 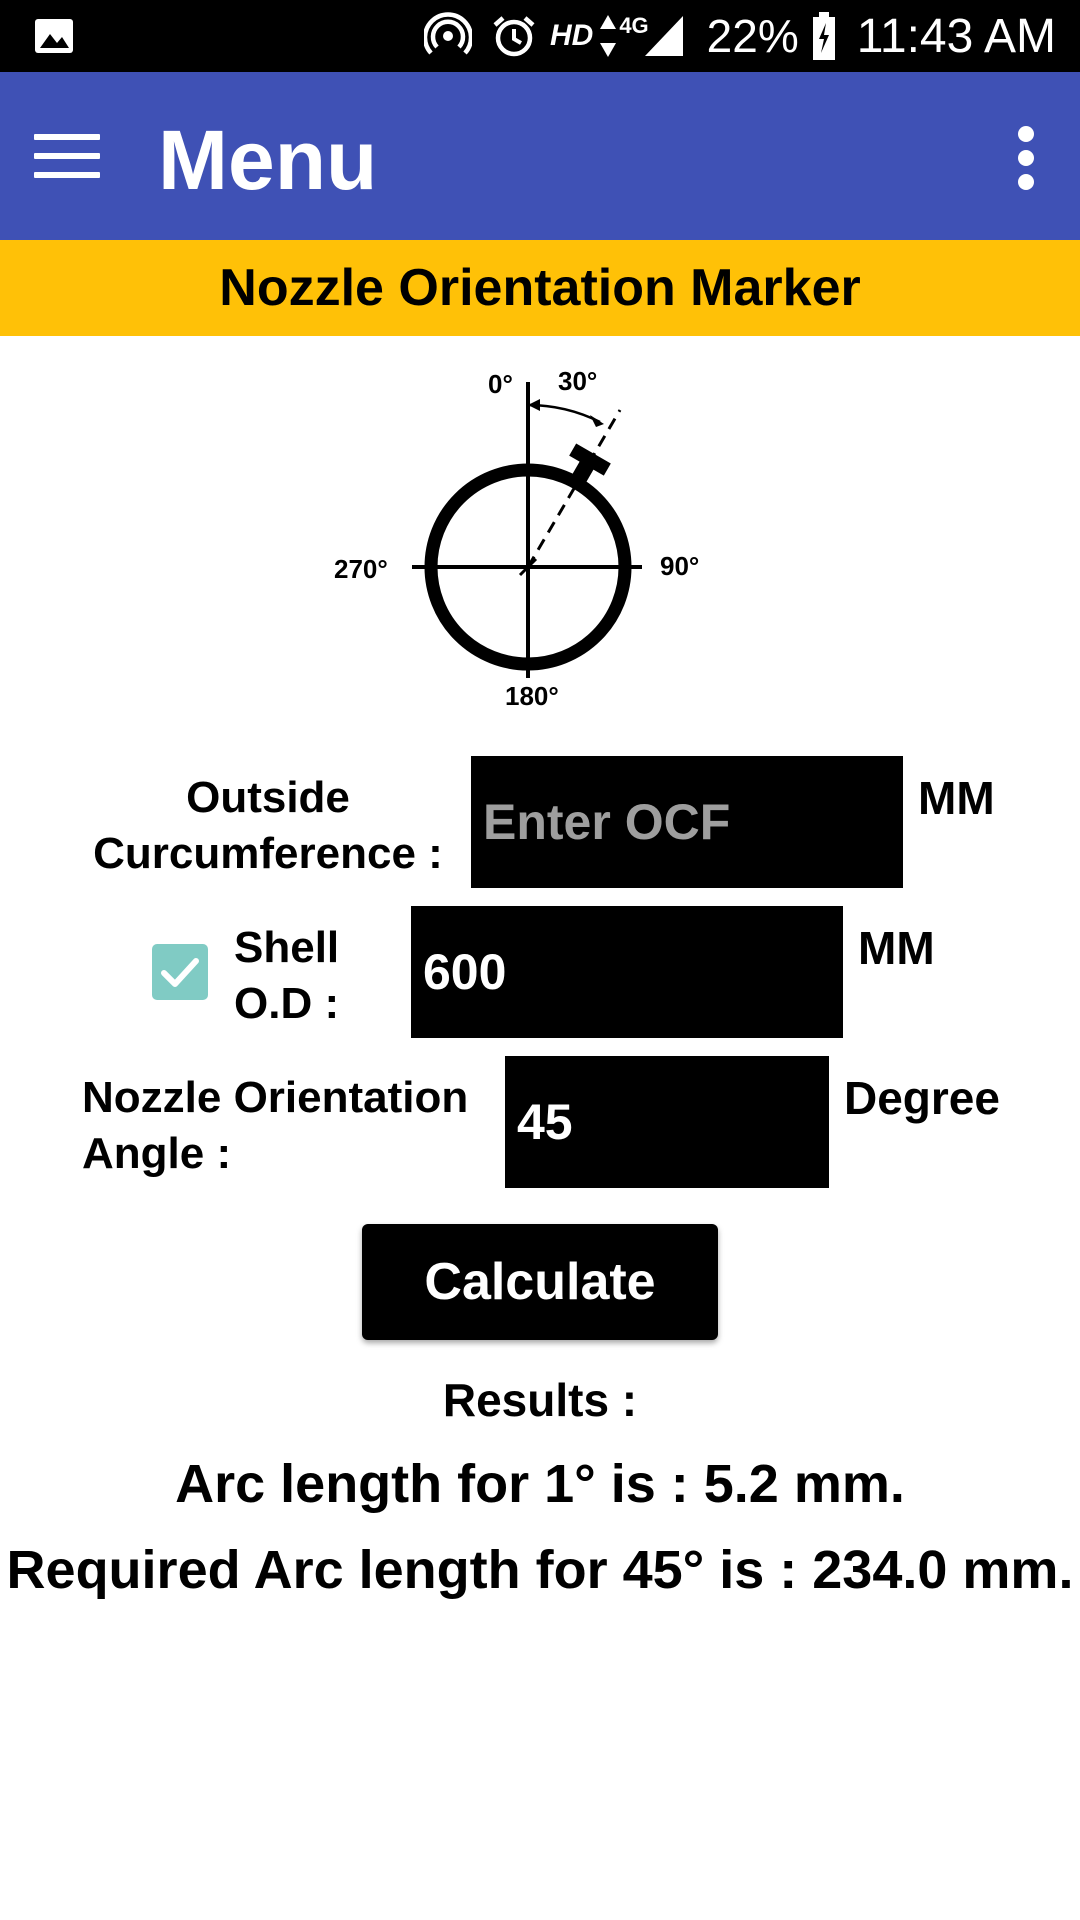 What do you see at coordinates (540, 36) in the screenshot?
I see `status-bar: HD 4G 22% 11:43 AM` at bounding box center [540, 36].